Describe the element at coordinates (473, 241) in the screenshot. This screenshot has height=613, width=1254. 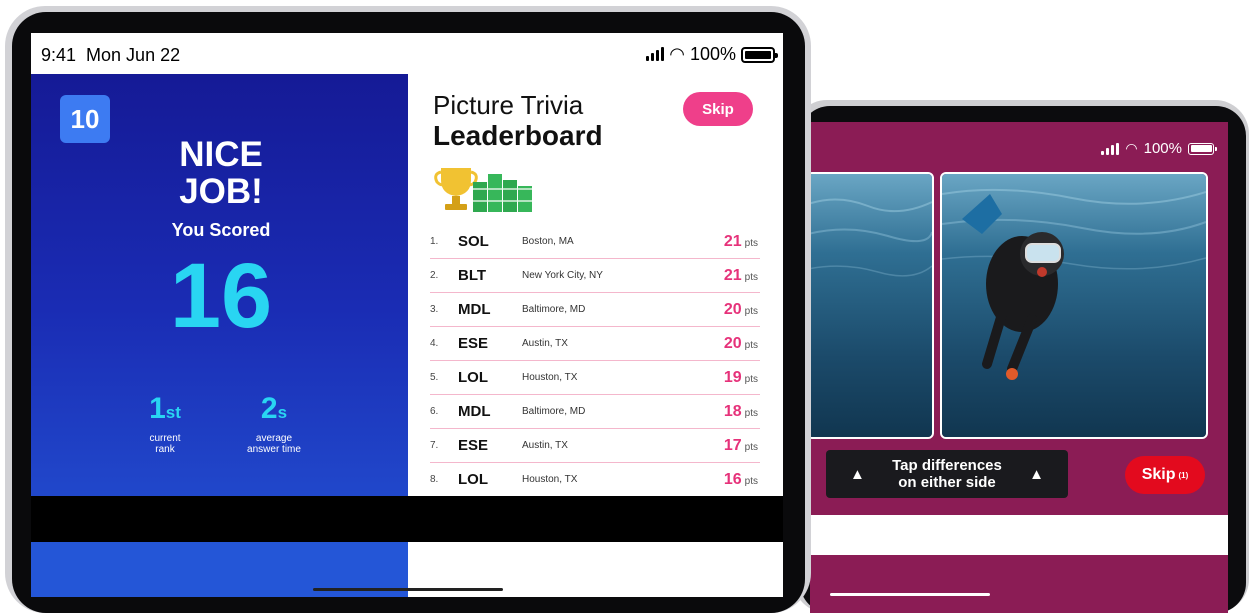
I see `row-team-code: SOL` at that location.